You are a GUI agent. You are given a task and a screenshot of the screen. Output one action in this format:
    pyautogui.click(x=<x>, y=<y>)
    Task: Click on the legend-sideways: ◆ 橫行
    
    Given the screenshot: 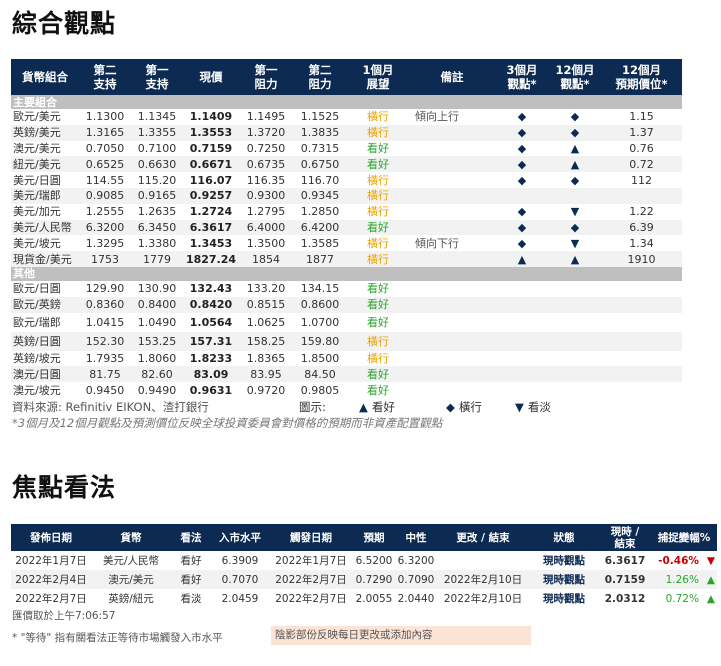 What is the action you would take?
    pyautogui.click(x=464, y=407)
    